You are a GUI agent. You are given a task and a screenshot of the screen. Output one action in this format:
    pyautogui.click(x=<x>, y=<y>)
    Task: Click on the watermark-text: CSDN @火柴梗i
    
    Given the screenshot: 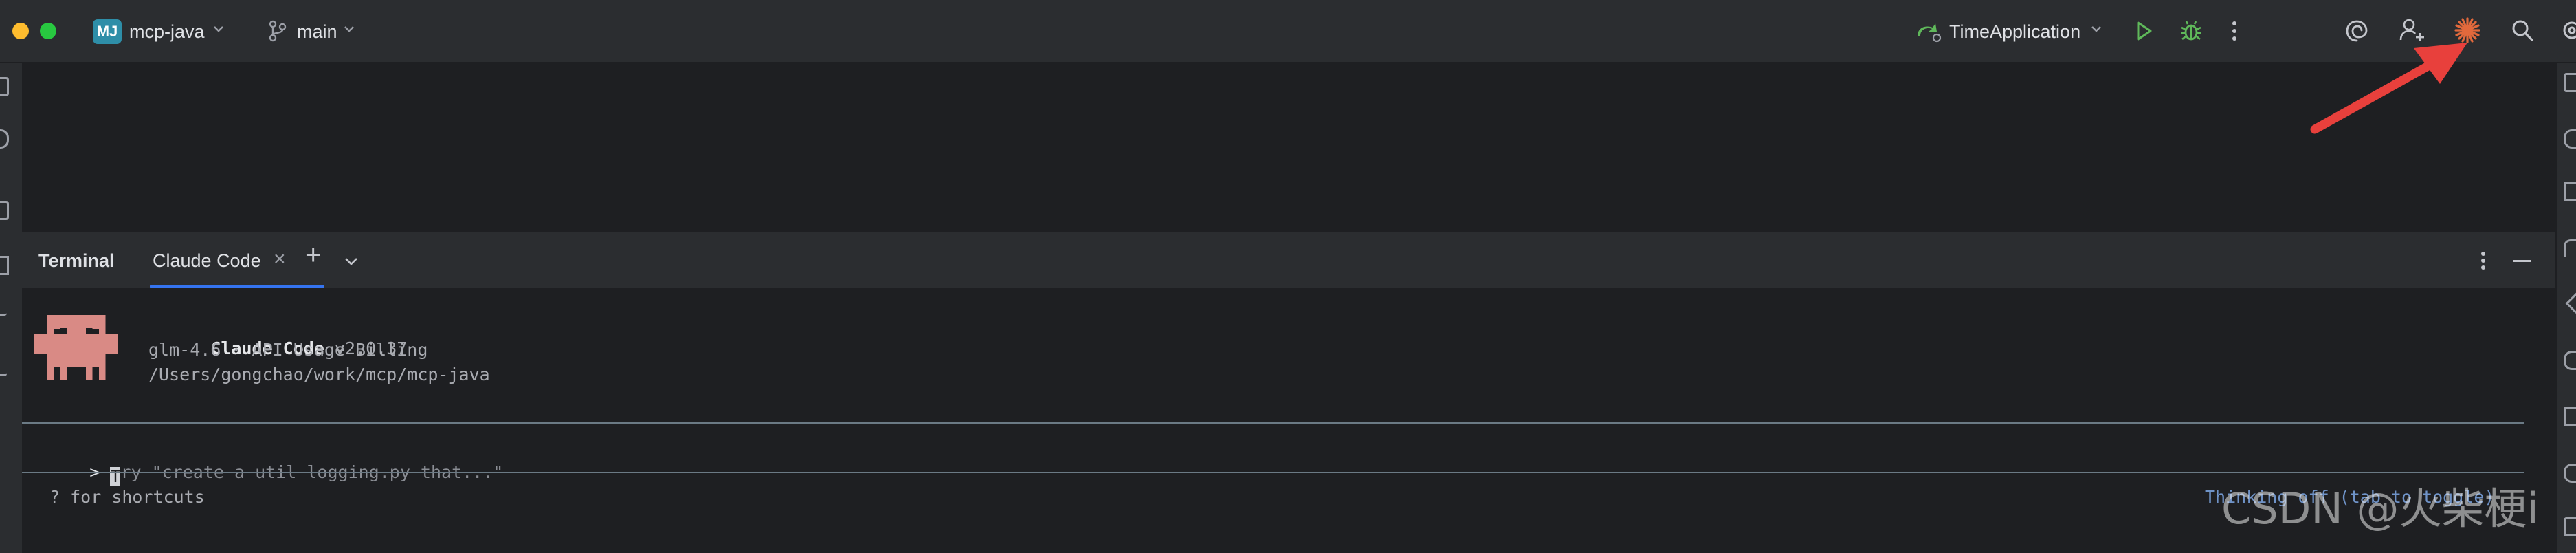 What is the action you would take?
    pyautogui.click(x=2380, y=509)
    